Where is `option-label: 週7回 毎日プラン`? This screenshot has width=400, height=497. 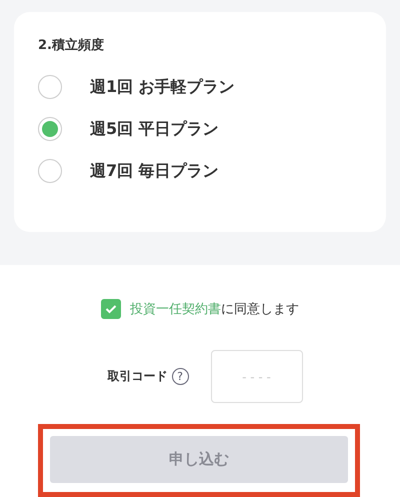 option-label: 週7回 毎日プラン is located at coordinates (154, 171).